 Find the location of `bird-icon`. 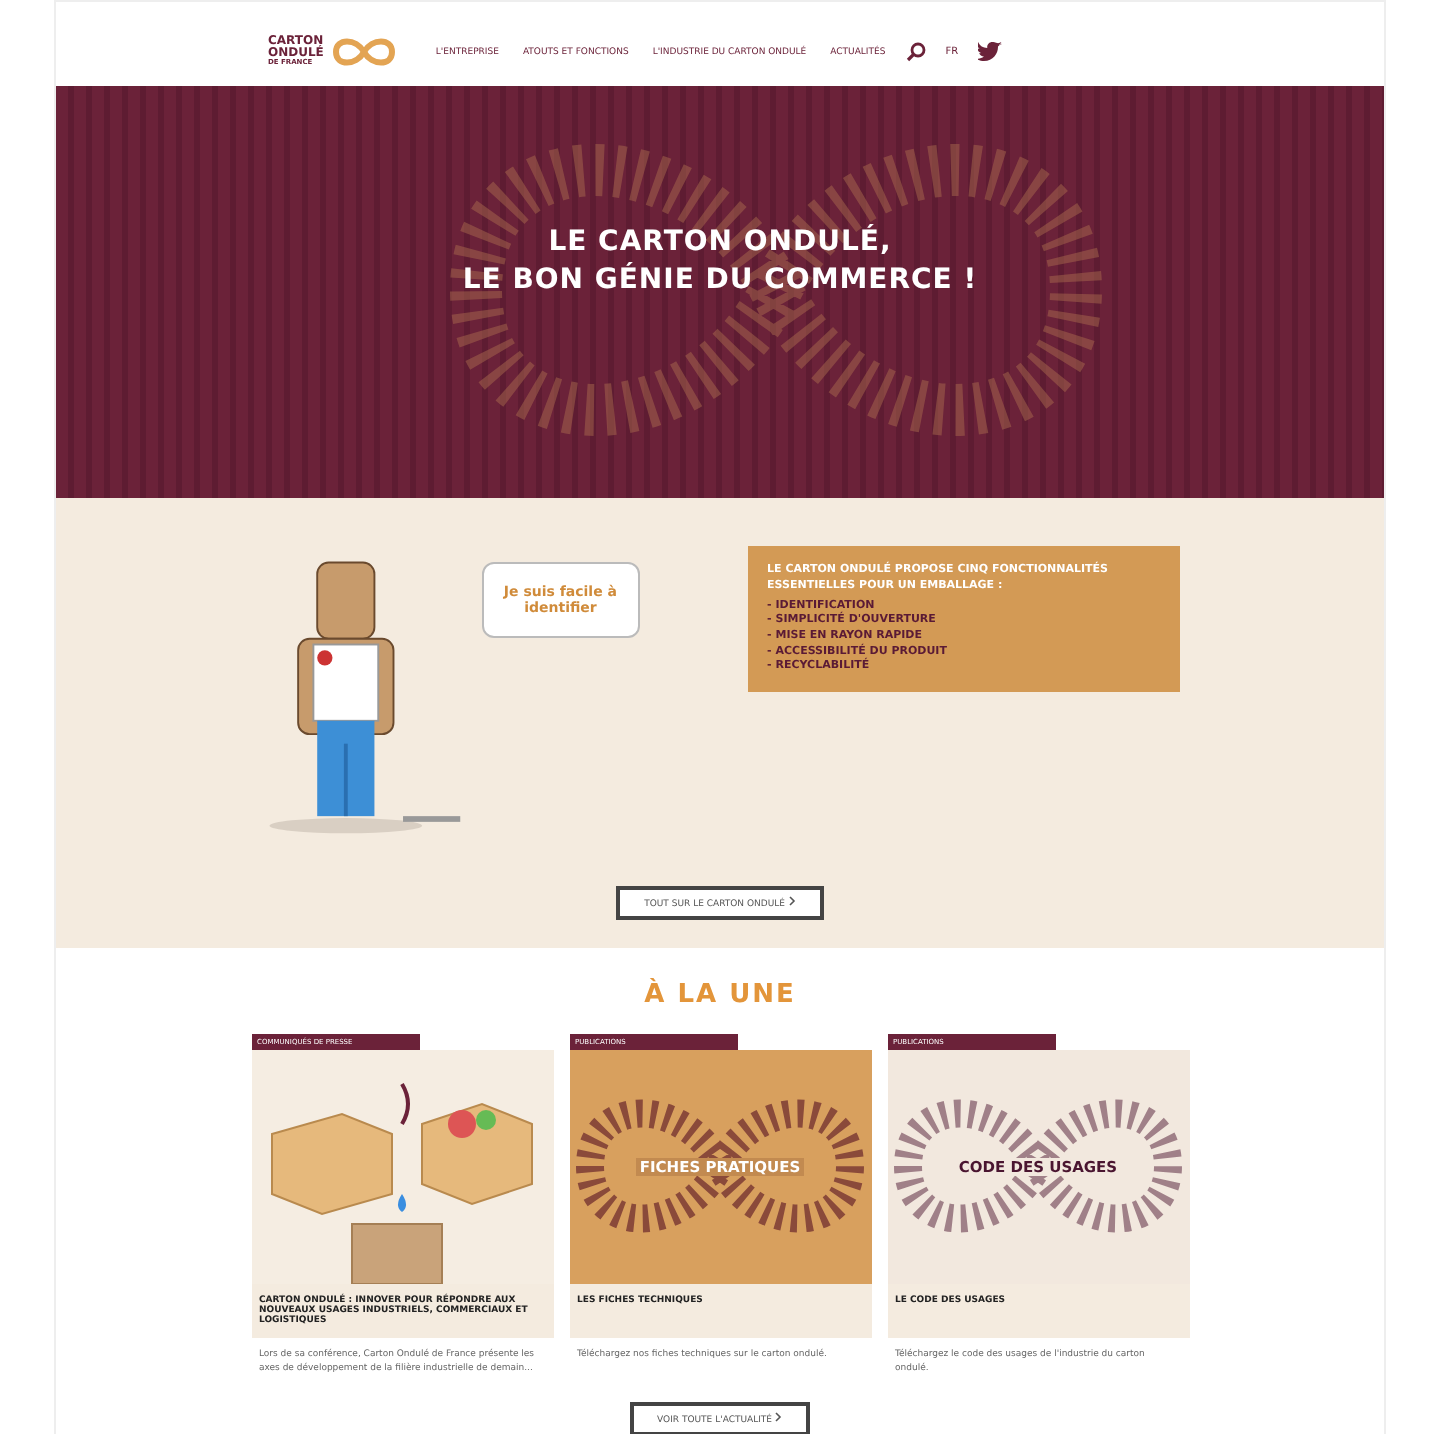

bird-icon is located at coordinates (990, 52).